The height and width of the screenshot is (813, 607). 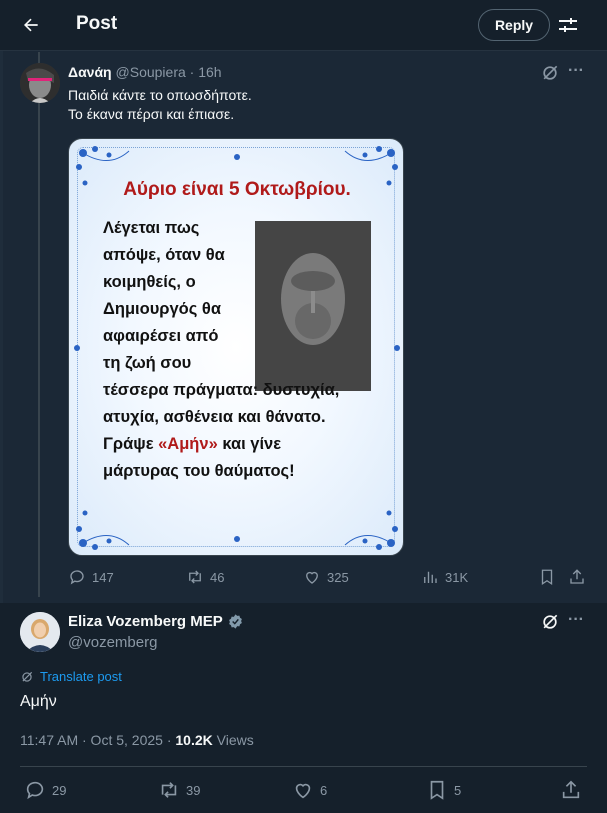 I want to click on divider, so click(x=303, y=766).